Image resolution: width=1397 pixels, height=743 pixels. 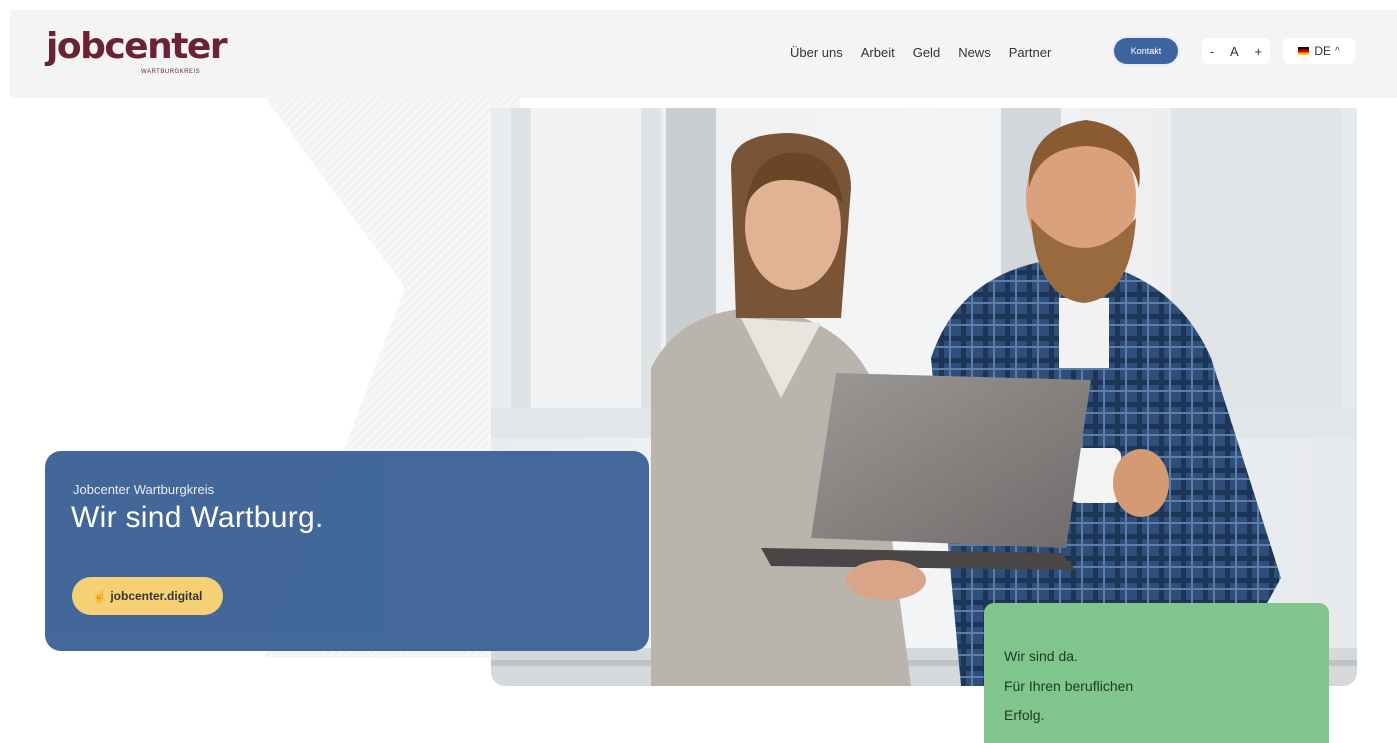 I want to click on language-selector: DE ^, so click(x=1319, y=51).